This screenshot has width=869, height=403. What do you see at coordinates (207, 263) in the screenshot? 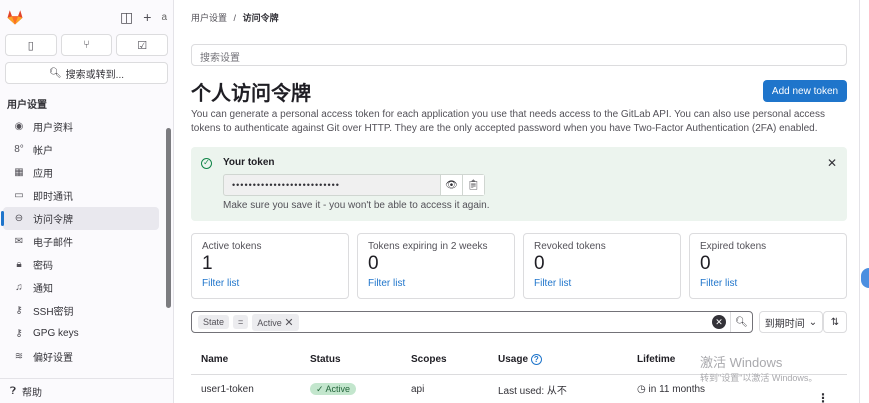
I see `stat-value: 1` at bounding box center [207, 263].